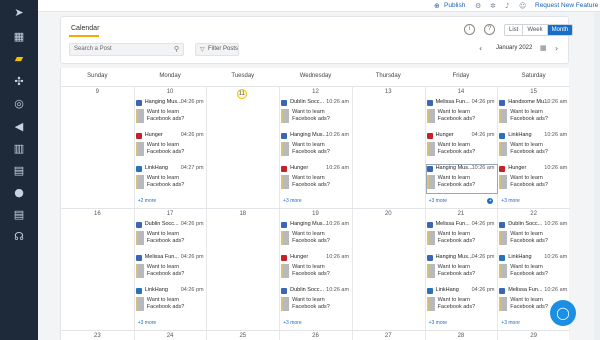 This screenshot has width=600, height=340. What do you see at coordinates (97, 214) in the screenshot?
I see `day-number: 16` at bounding box center [97, 214].